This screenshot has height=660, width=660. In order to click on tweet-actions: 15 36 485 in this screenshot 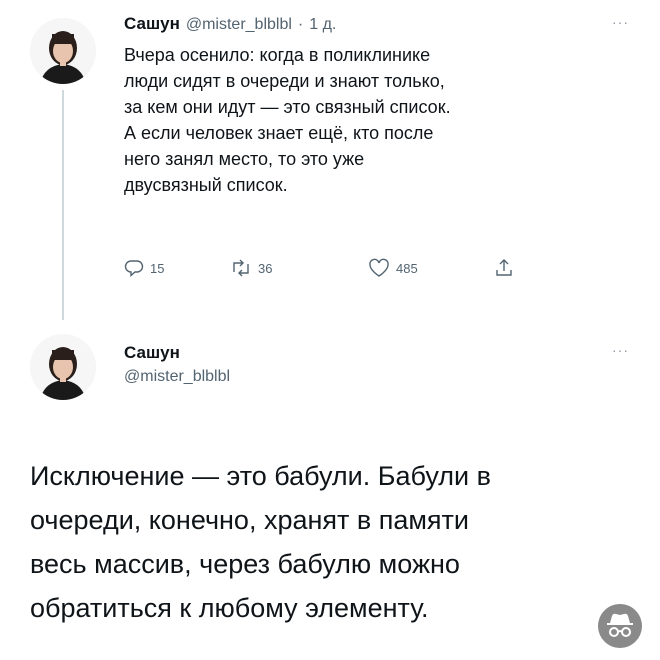, I will do `click(319, 268)`.